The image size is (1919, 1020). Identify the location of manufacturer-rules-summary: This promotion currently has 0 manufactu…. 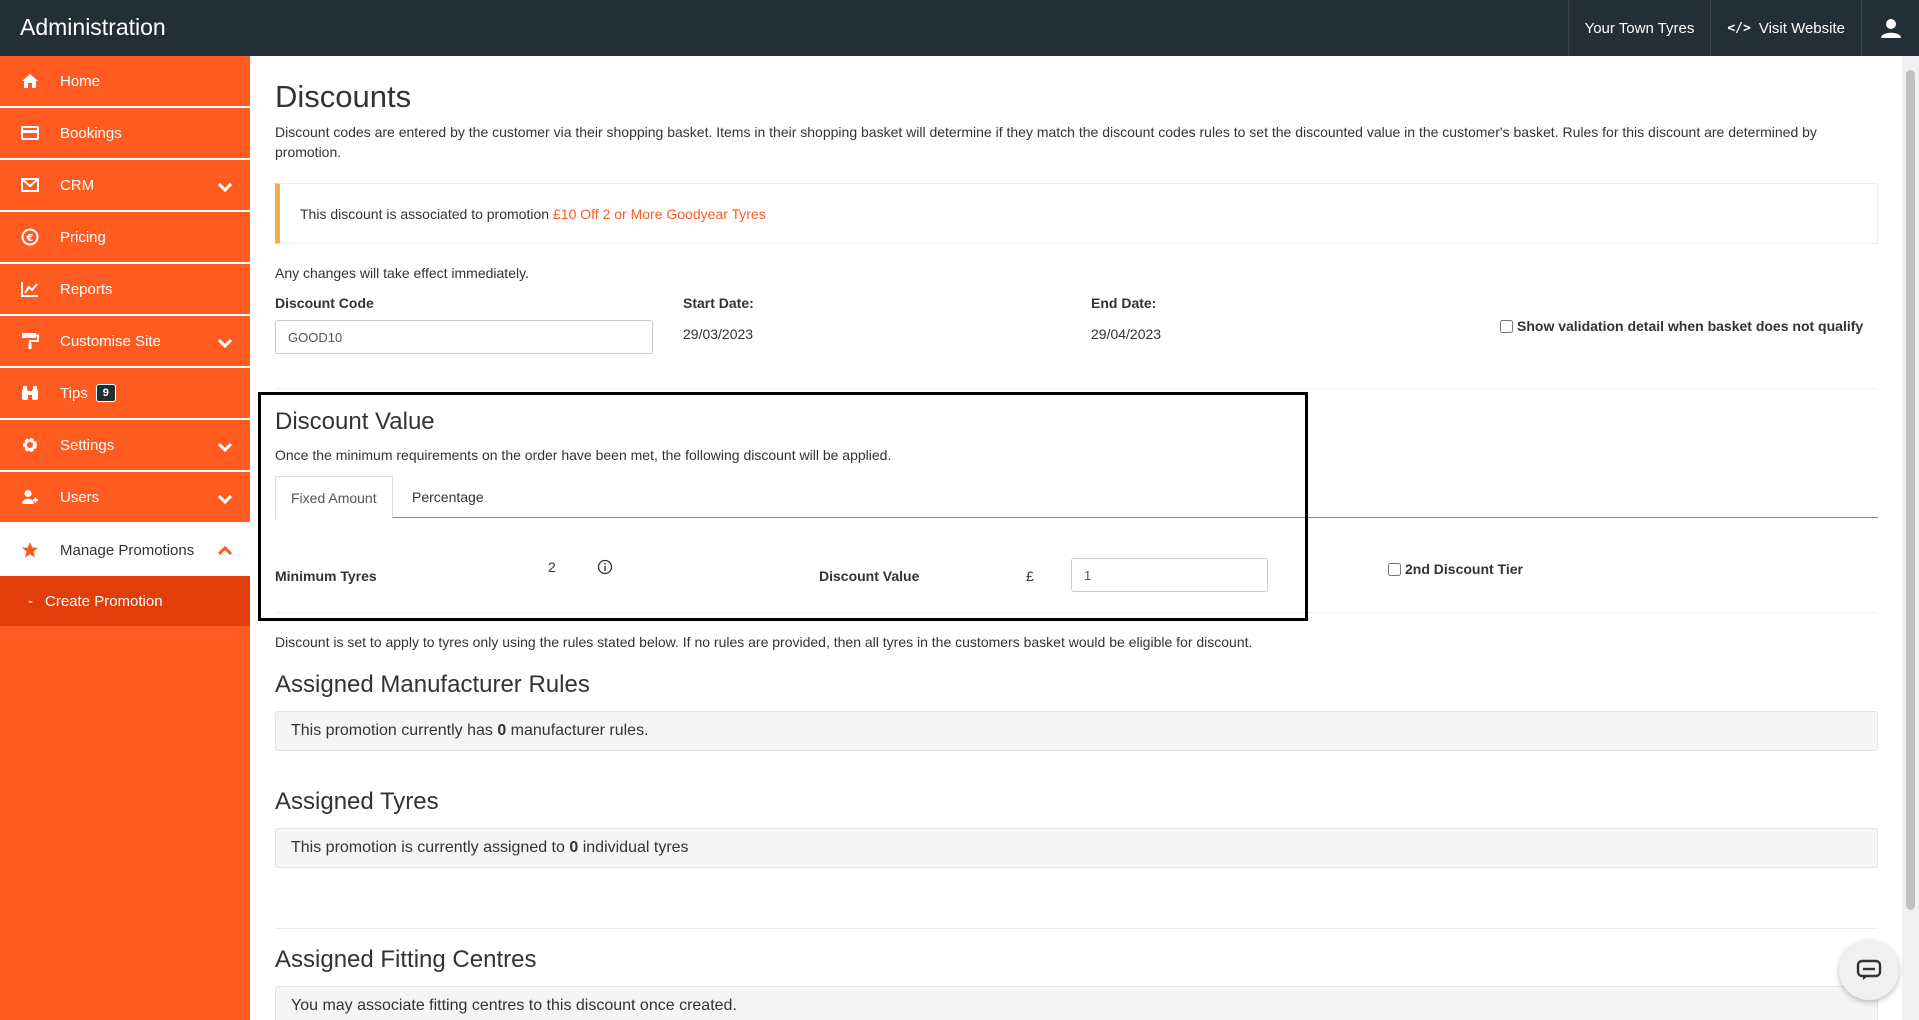
(1076, 731).